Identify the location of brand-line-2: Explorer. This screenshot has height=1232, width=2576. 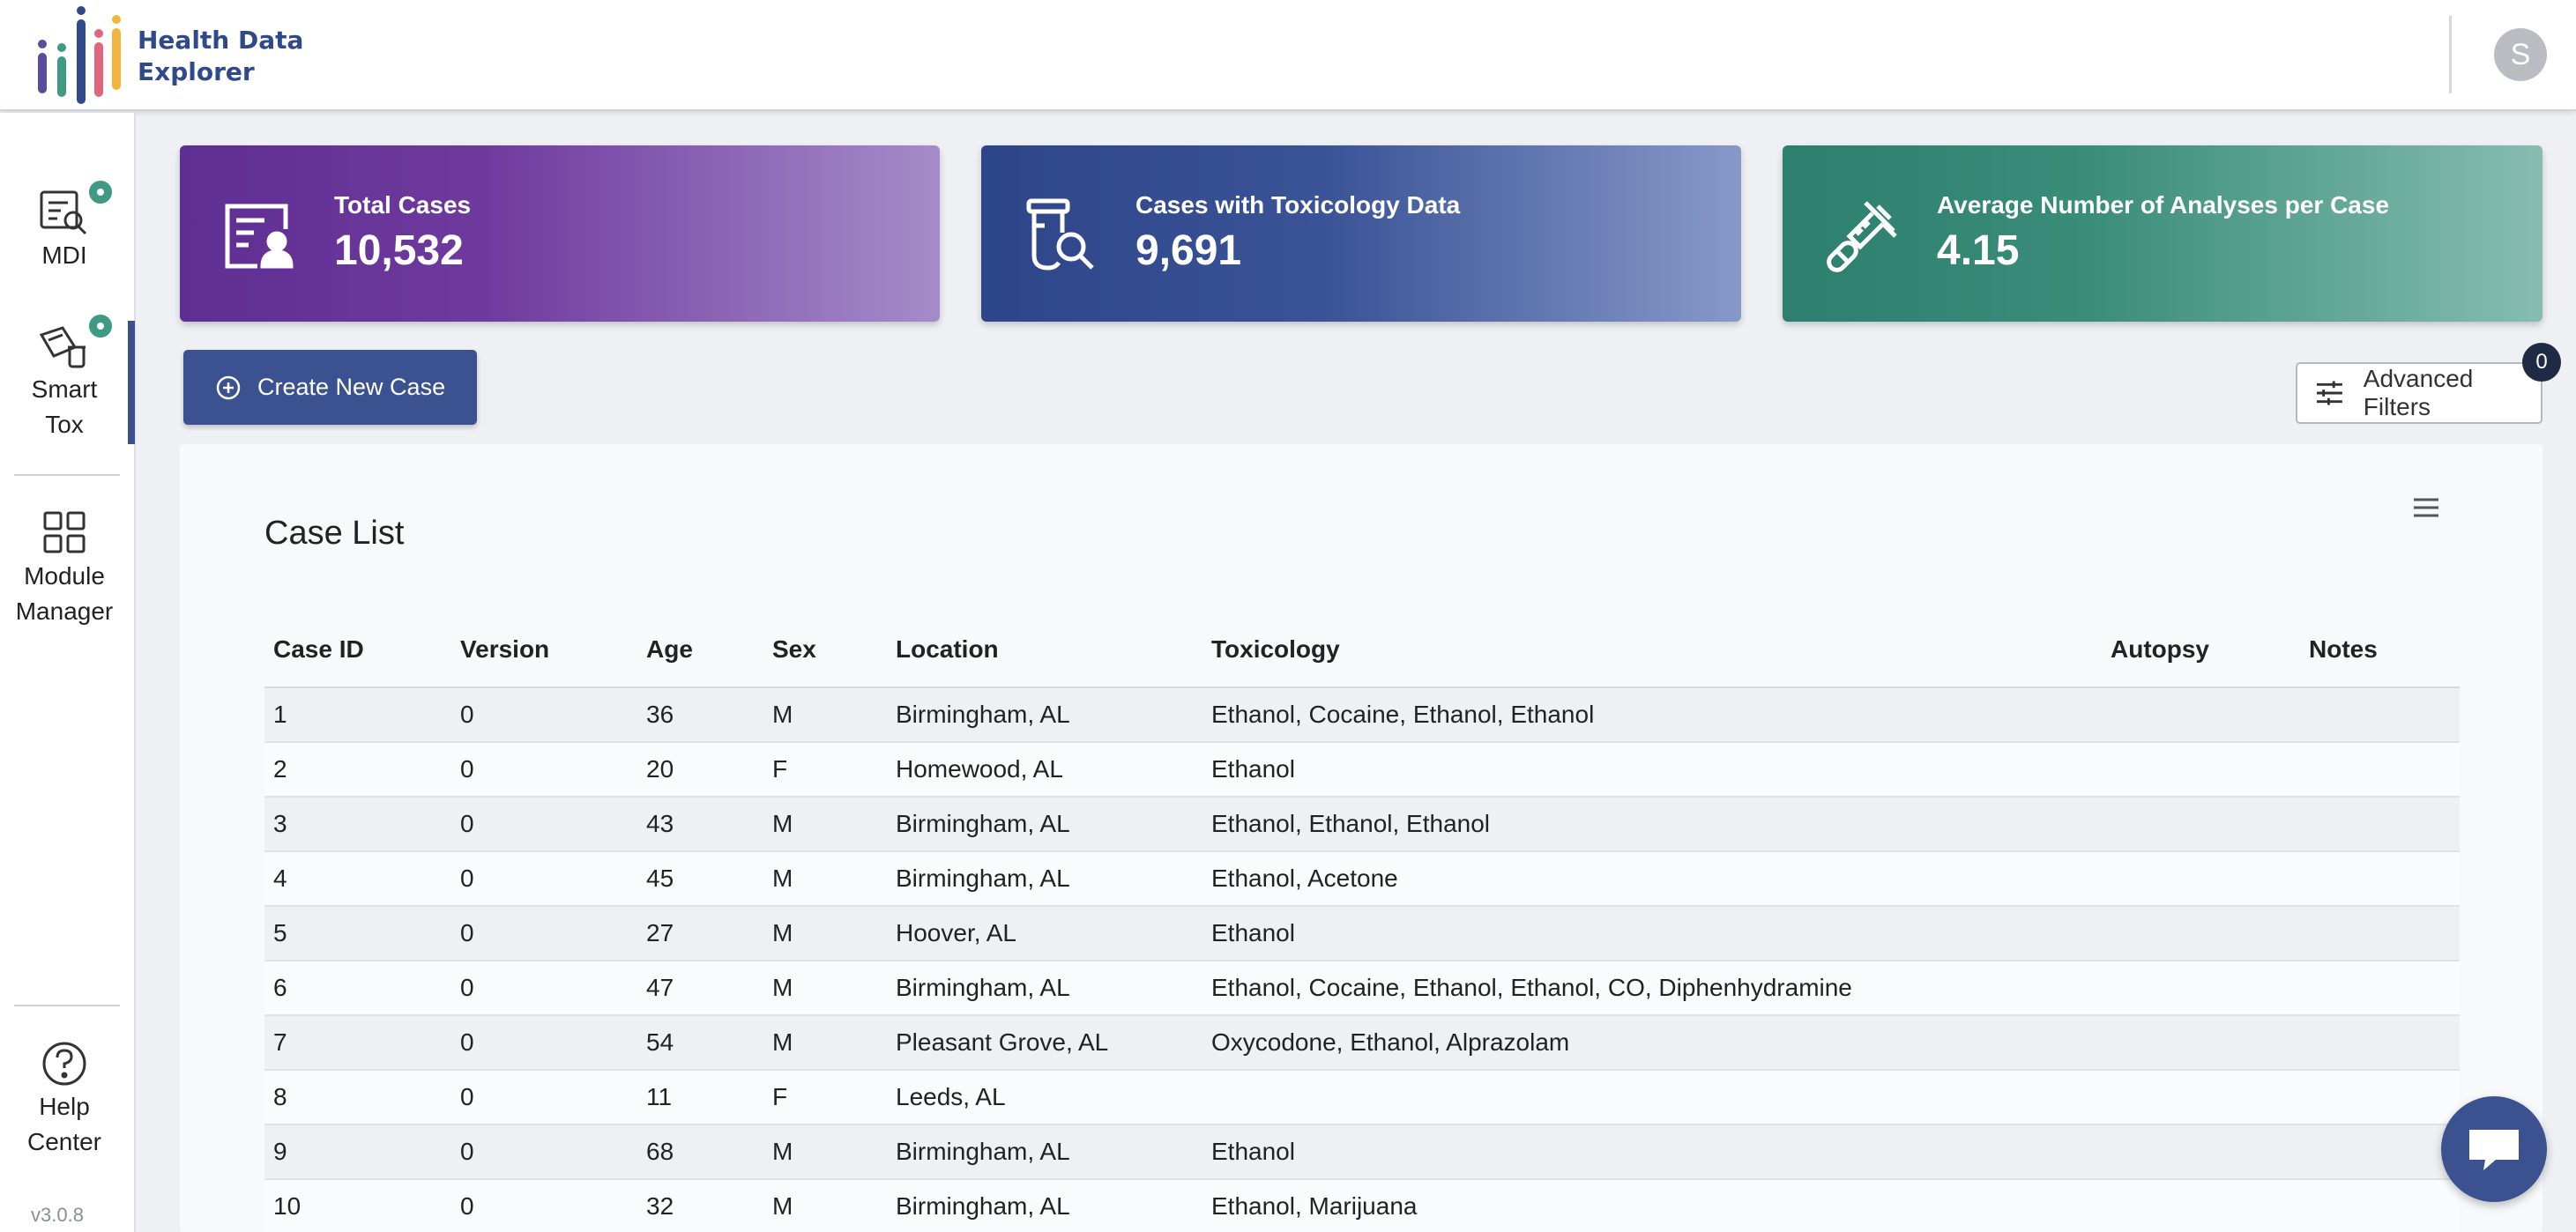
(196, 72).